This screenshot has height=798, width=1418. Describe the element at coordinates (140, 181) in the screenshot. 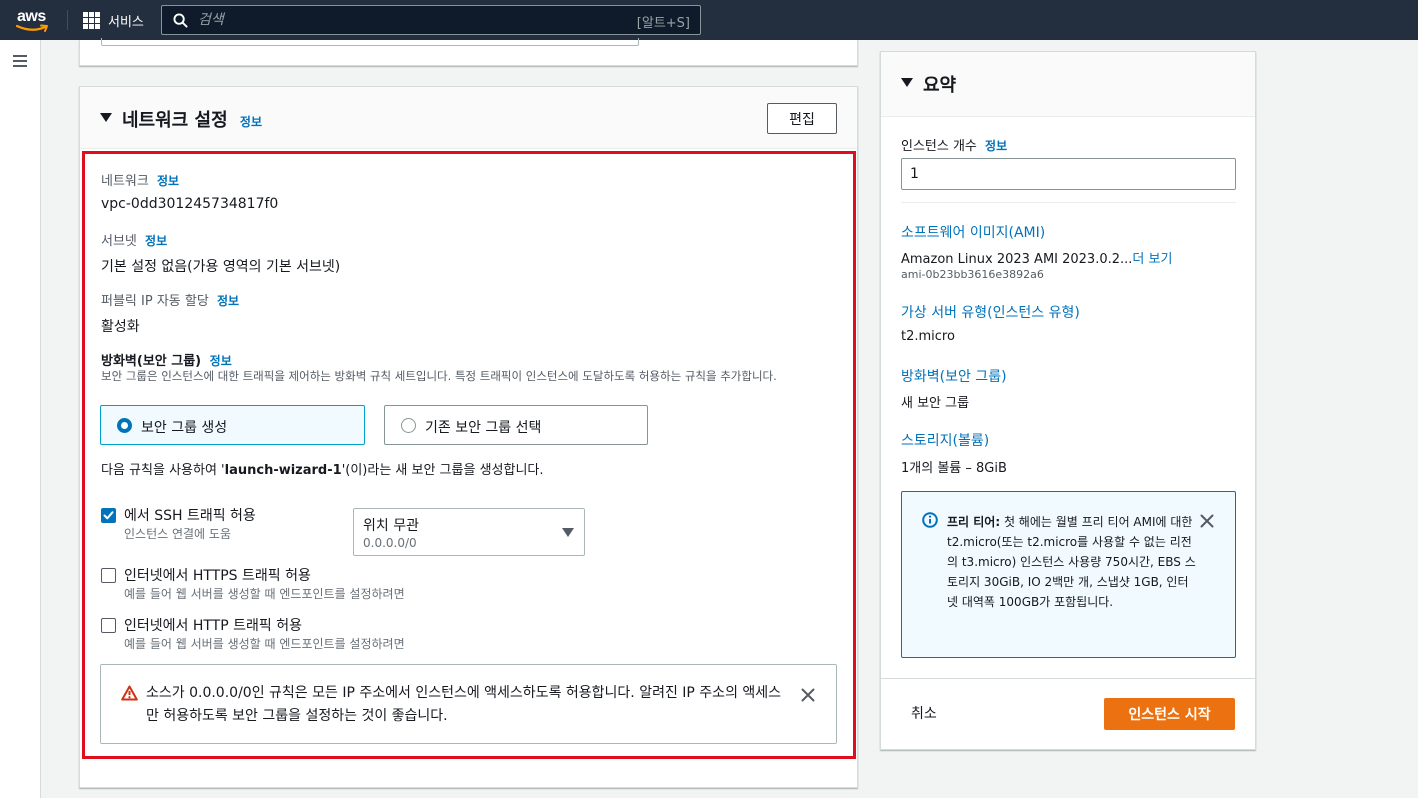

I see `network-label: 네트워크 정보` at that location.